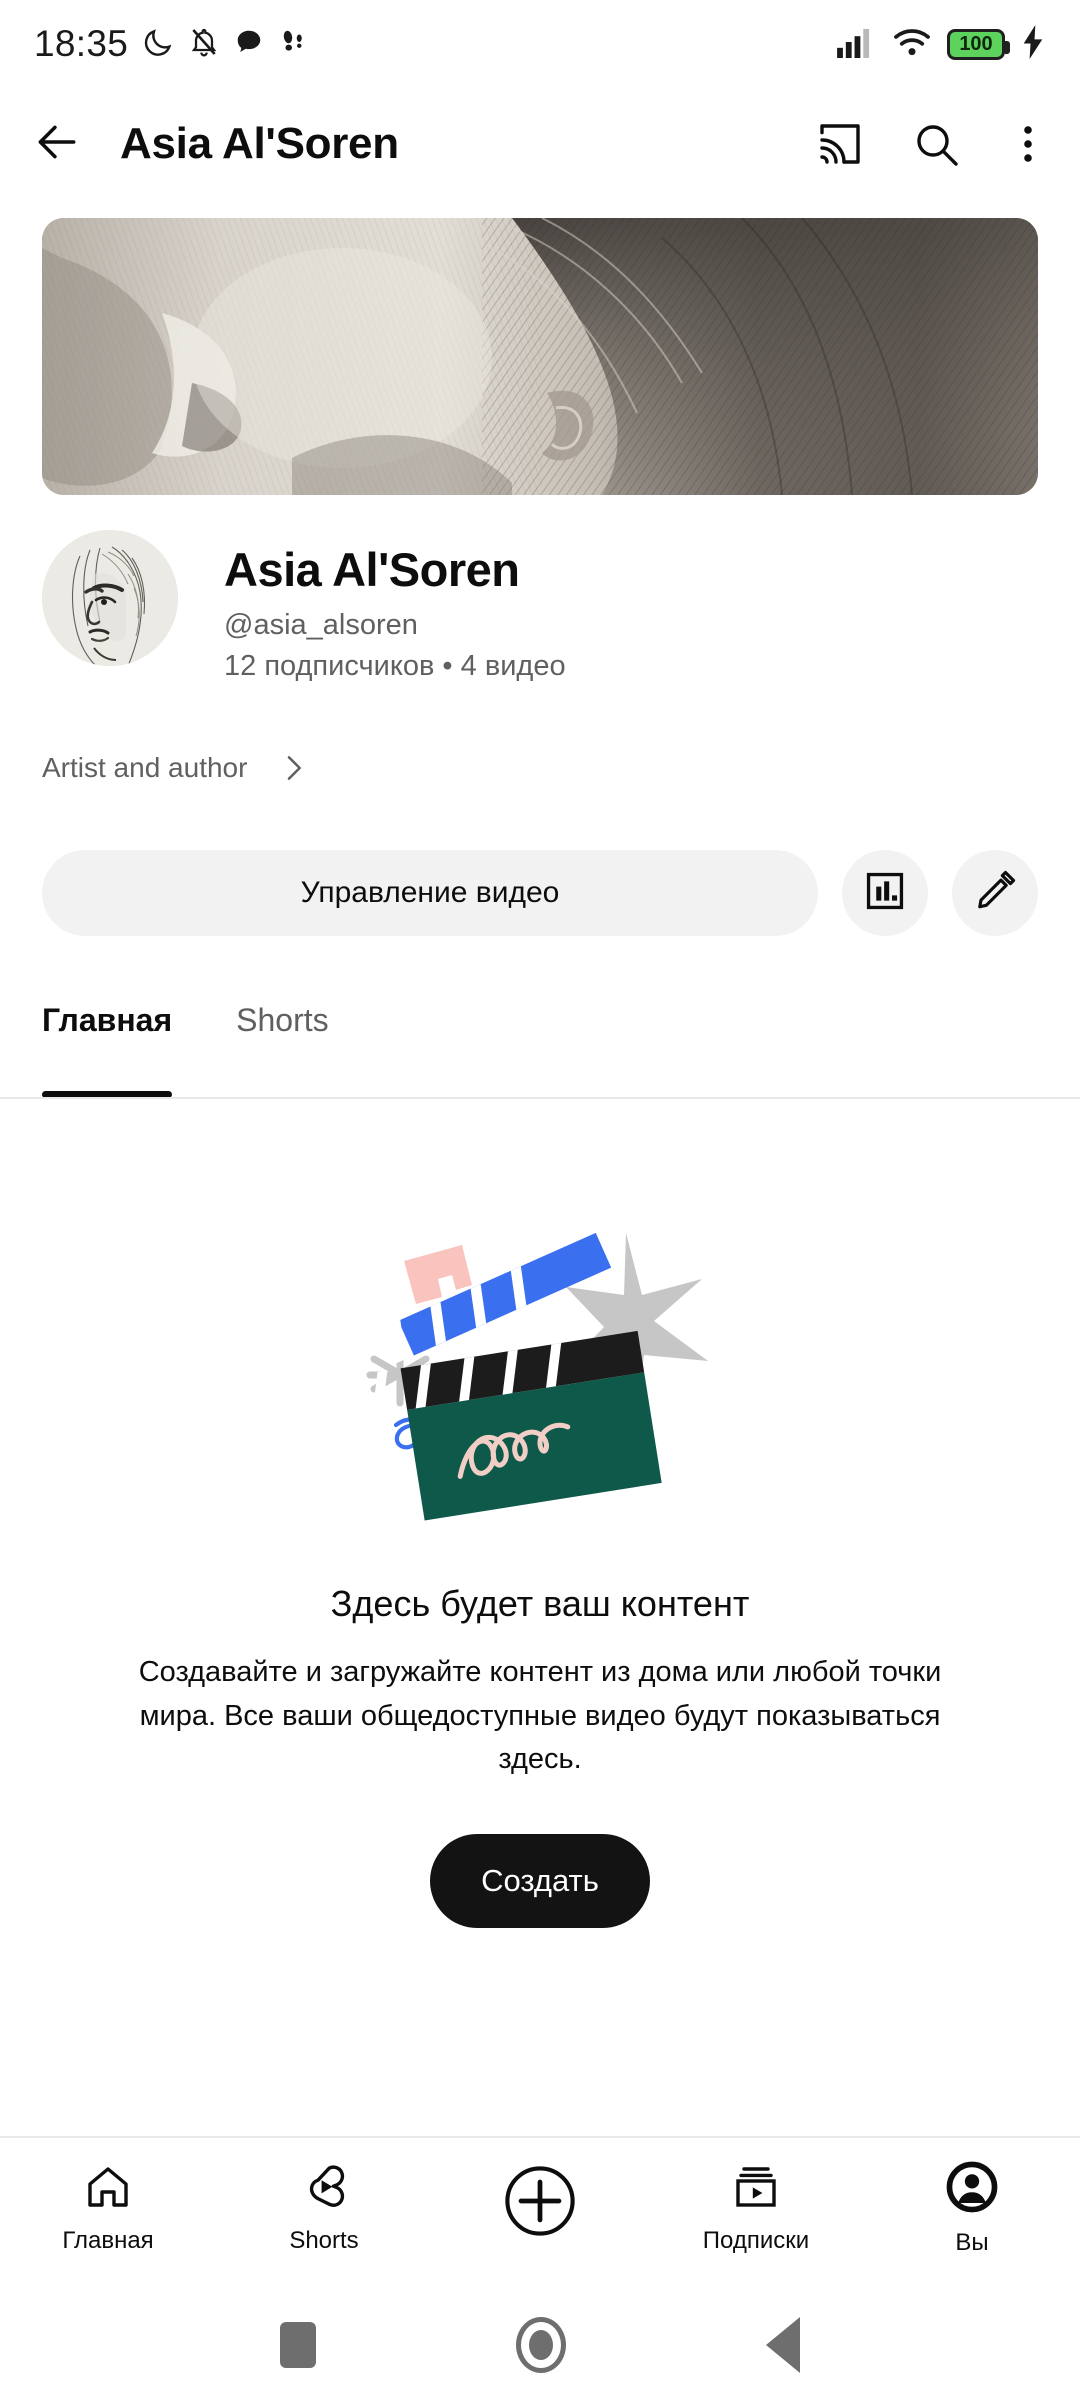 The image size is (1080, 2400). I want to click on moon-dnd-icon, so click(158, 44).